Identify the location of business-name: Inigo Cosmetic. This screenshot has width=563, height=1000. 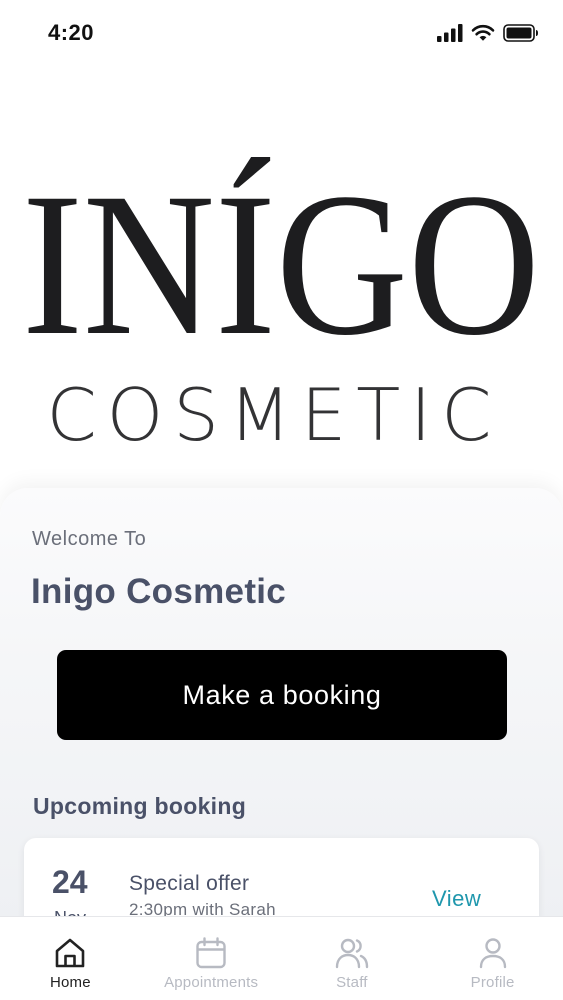
(159, 591).